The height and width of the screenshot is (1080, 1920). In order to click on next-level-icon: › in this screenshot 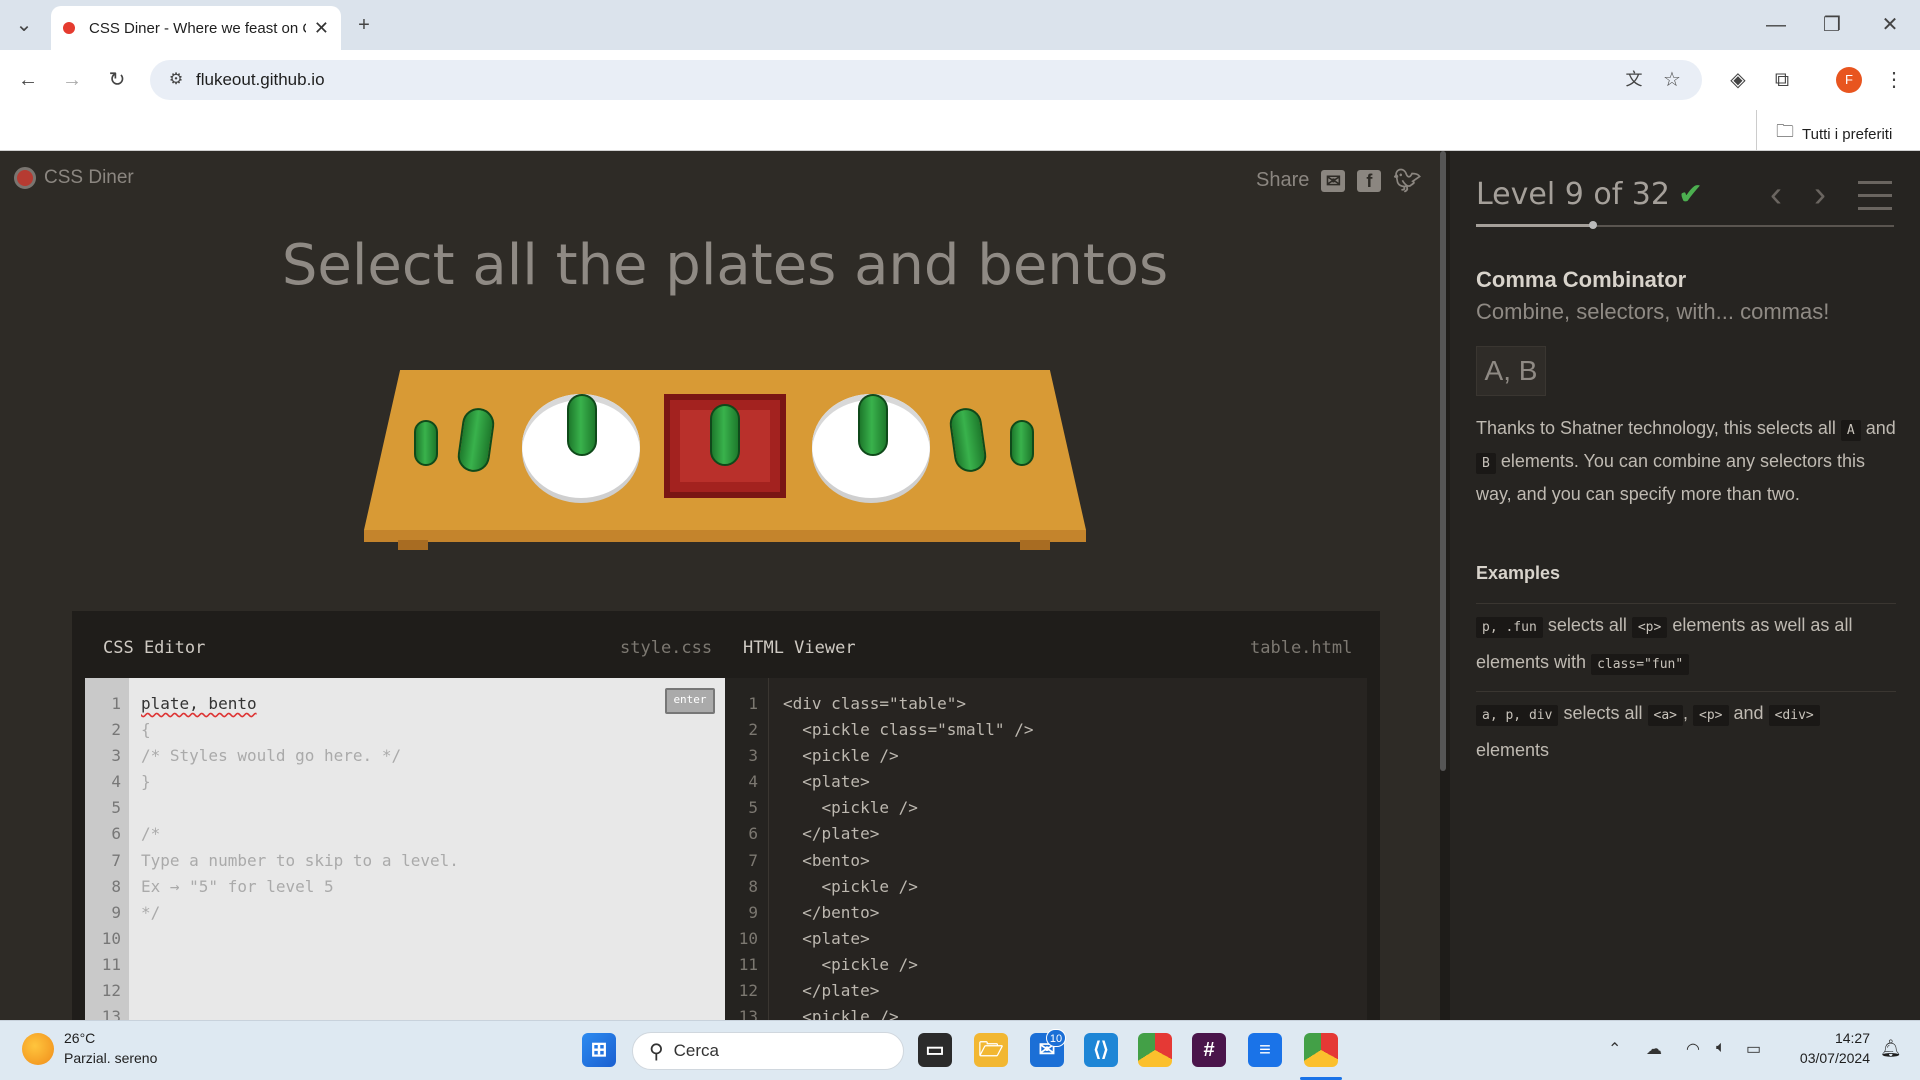, I will do `click(1820, 194)`.